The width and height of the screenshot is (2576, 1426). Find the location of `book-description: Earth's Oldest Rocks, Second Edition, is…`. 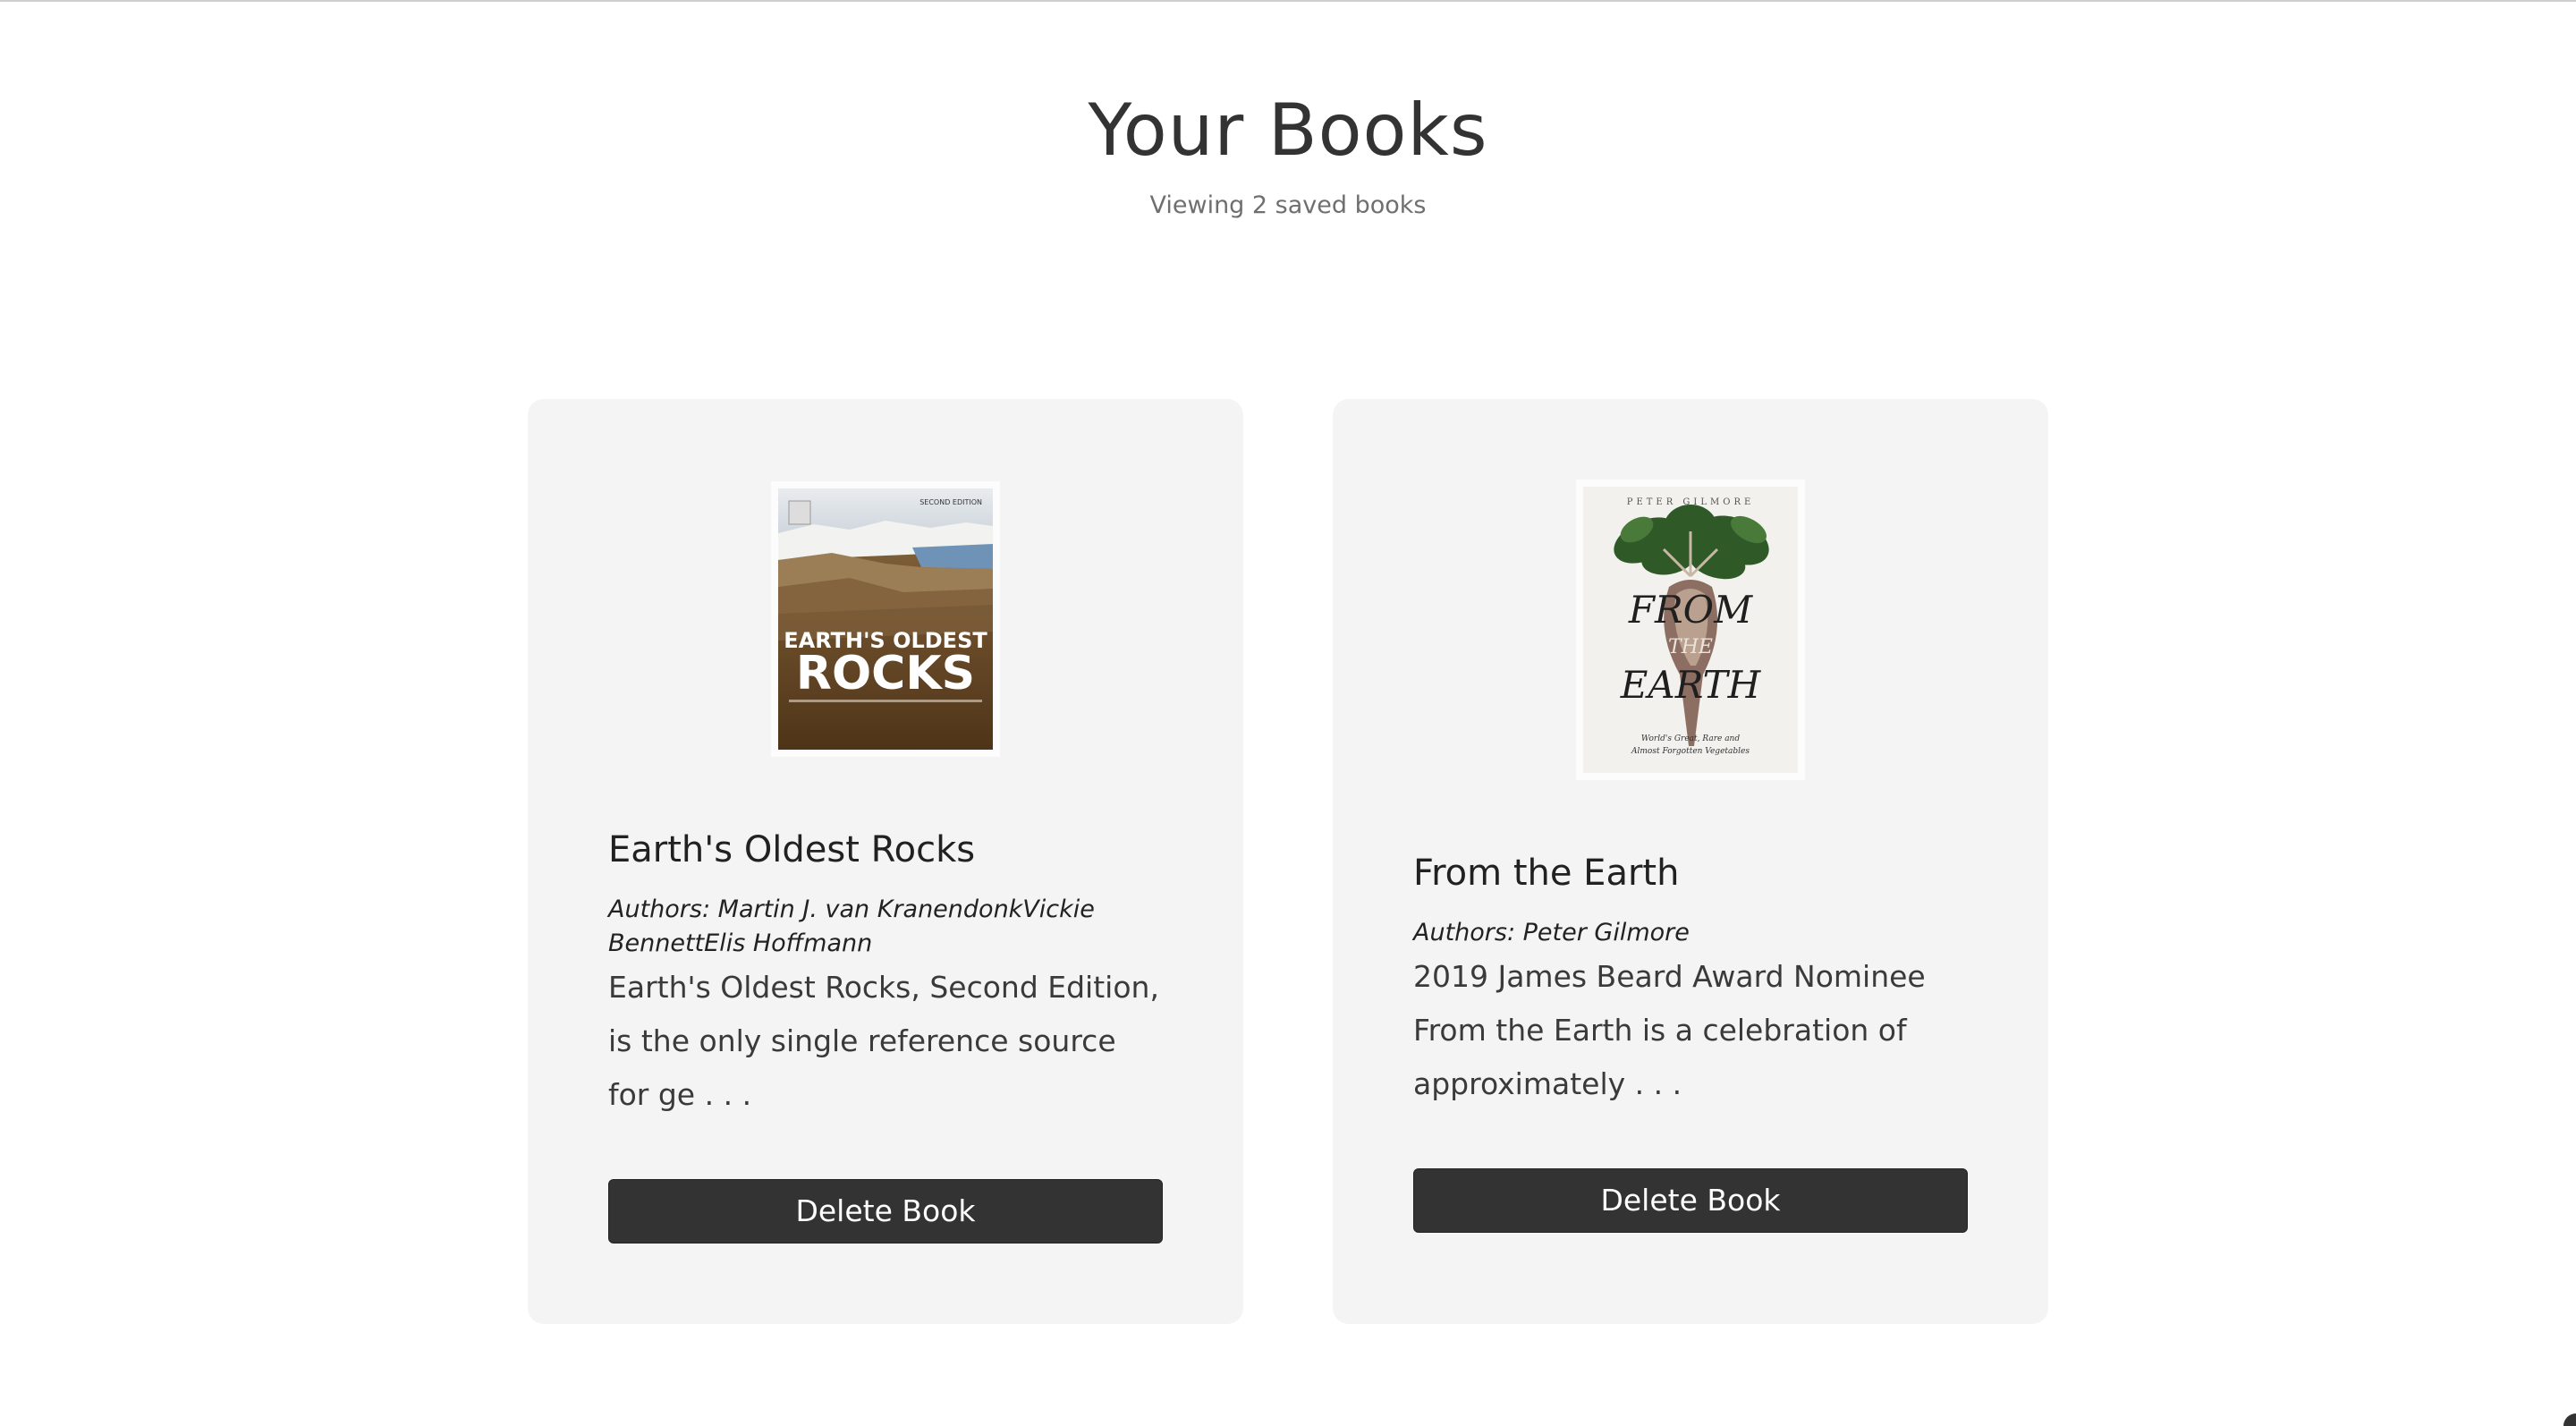

book-description: Earth's Oldest Rocks, Second Edition, is… is located at coordinates (883, 1041).